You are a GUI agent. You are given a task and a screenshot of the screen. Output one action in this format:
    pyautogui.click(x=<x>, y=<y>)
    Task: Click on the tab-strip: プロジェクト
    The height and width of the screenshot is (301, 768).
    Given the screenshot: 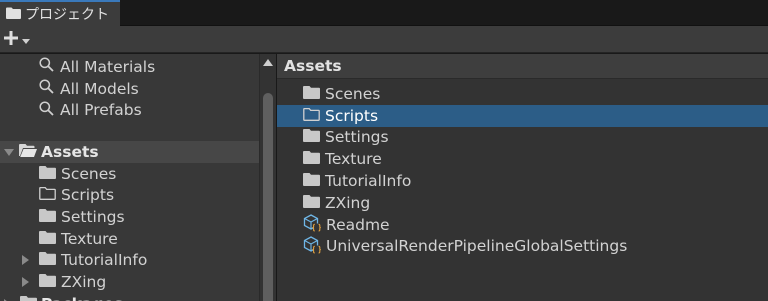 What is the action you would take?
    pyautogui.click(x=384, y=13)
    